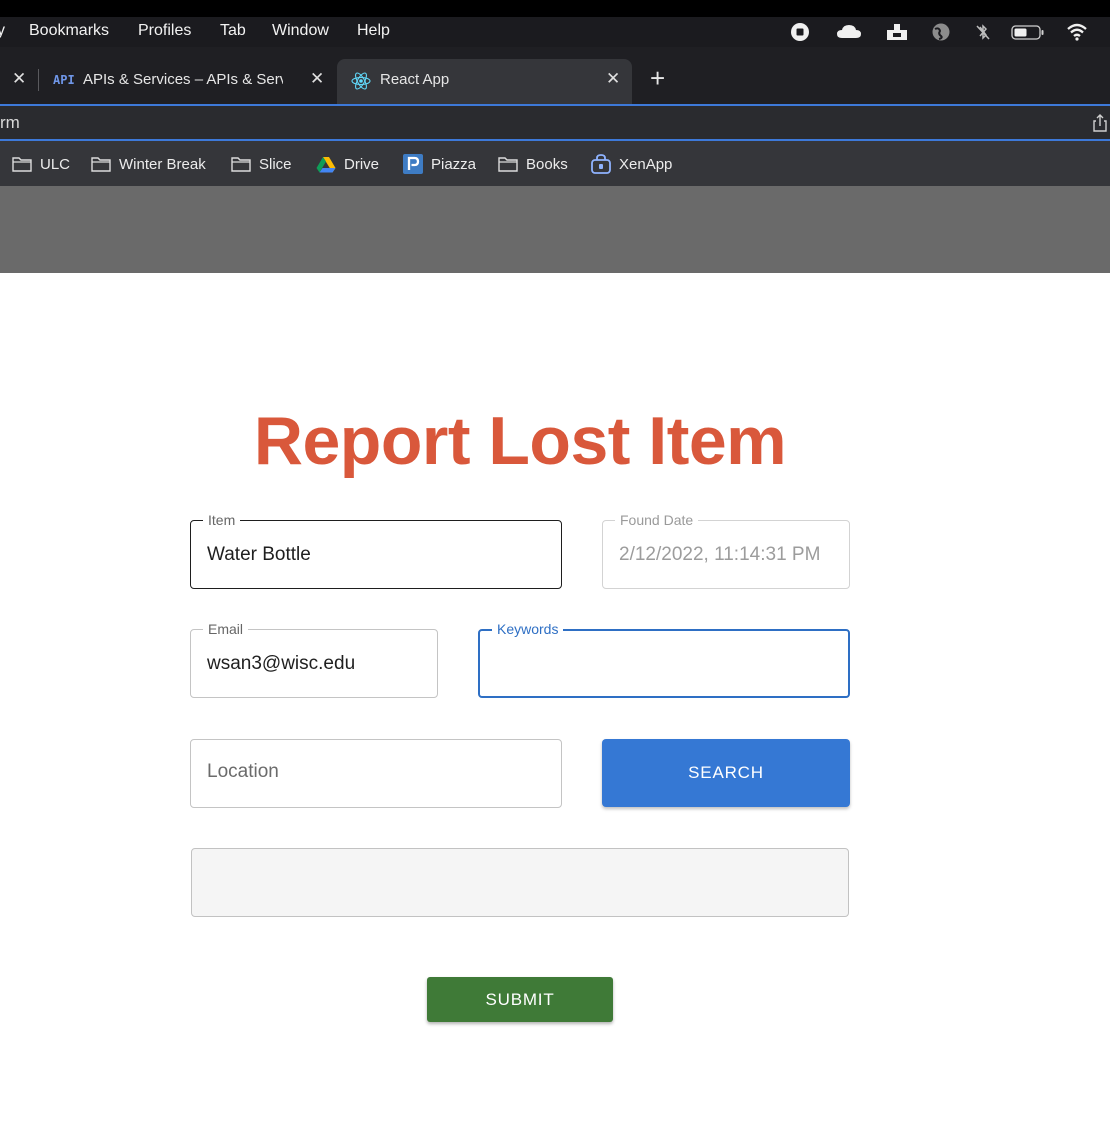 The height and width of the screenshot is (1130, 1110). I want to click on bookmark-xenapp: XenApp, so click(631, 164).